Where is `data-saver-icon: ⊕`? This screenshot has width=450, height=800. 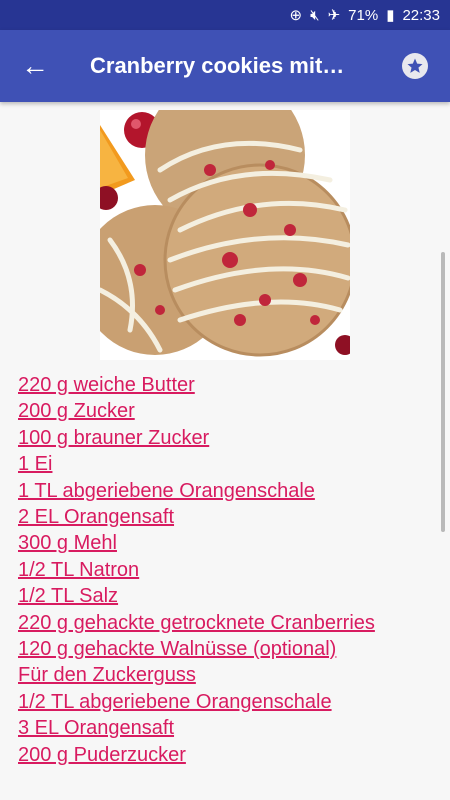 data-saver-icon: ⊕ is located at coordinates (296, 15).